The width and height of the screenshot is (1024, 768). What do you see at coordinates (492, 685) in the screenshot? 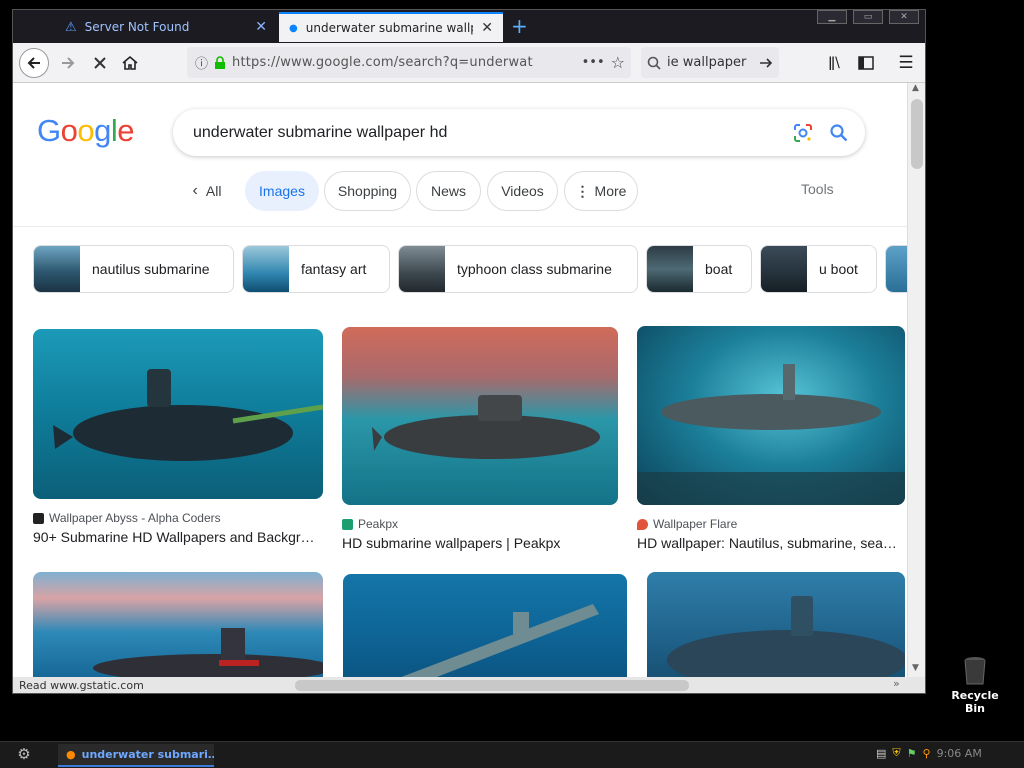
I see `horizontal-scroll-thumb` at bounding box center [492, 685].